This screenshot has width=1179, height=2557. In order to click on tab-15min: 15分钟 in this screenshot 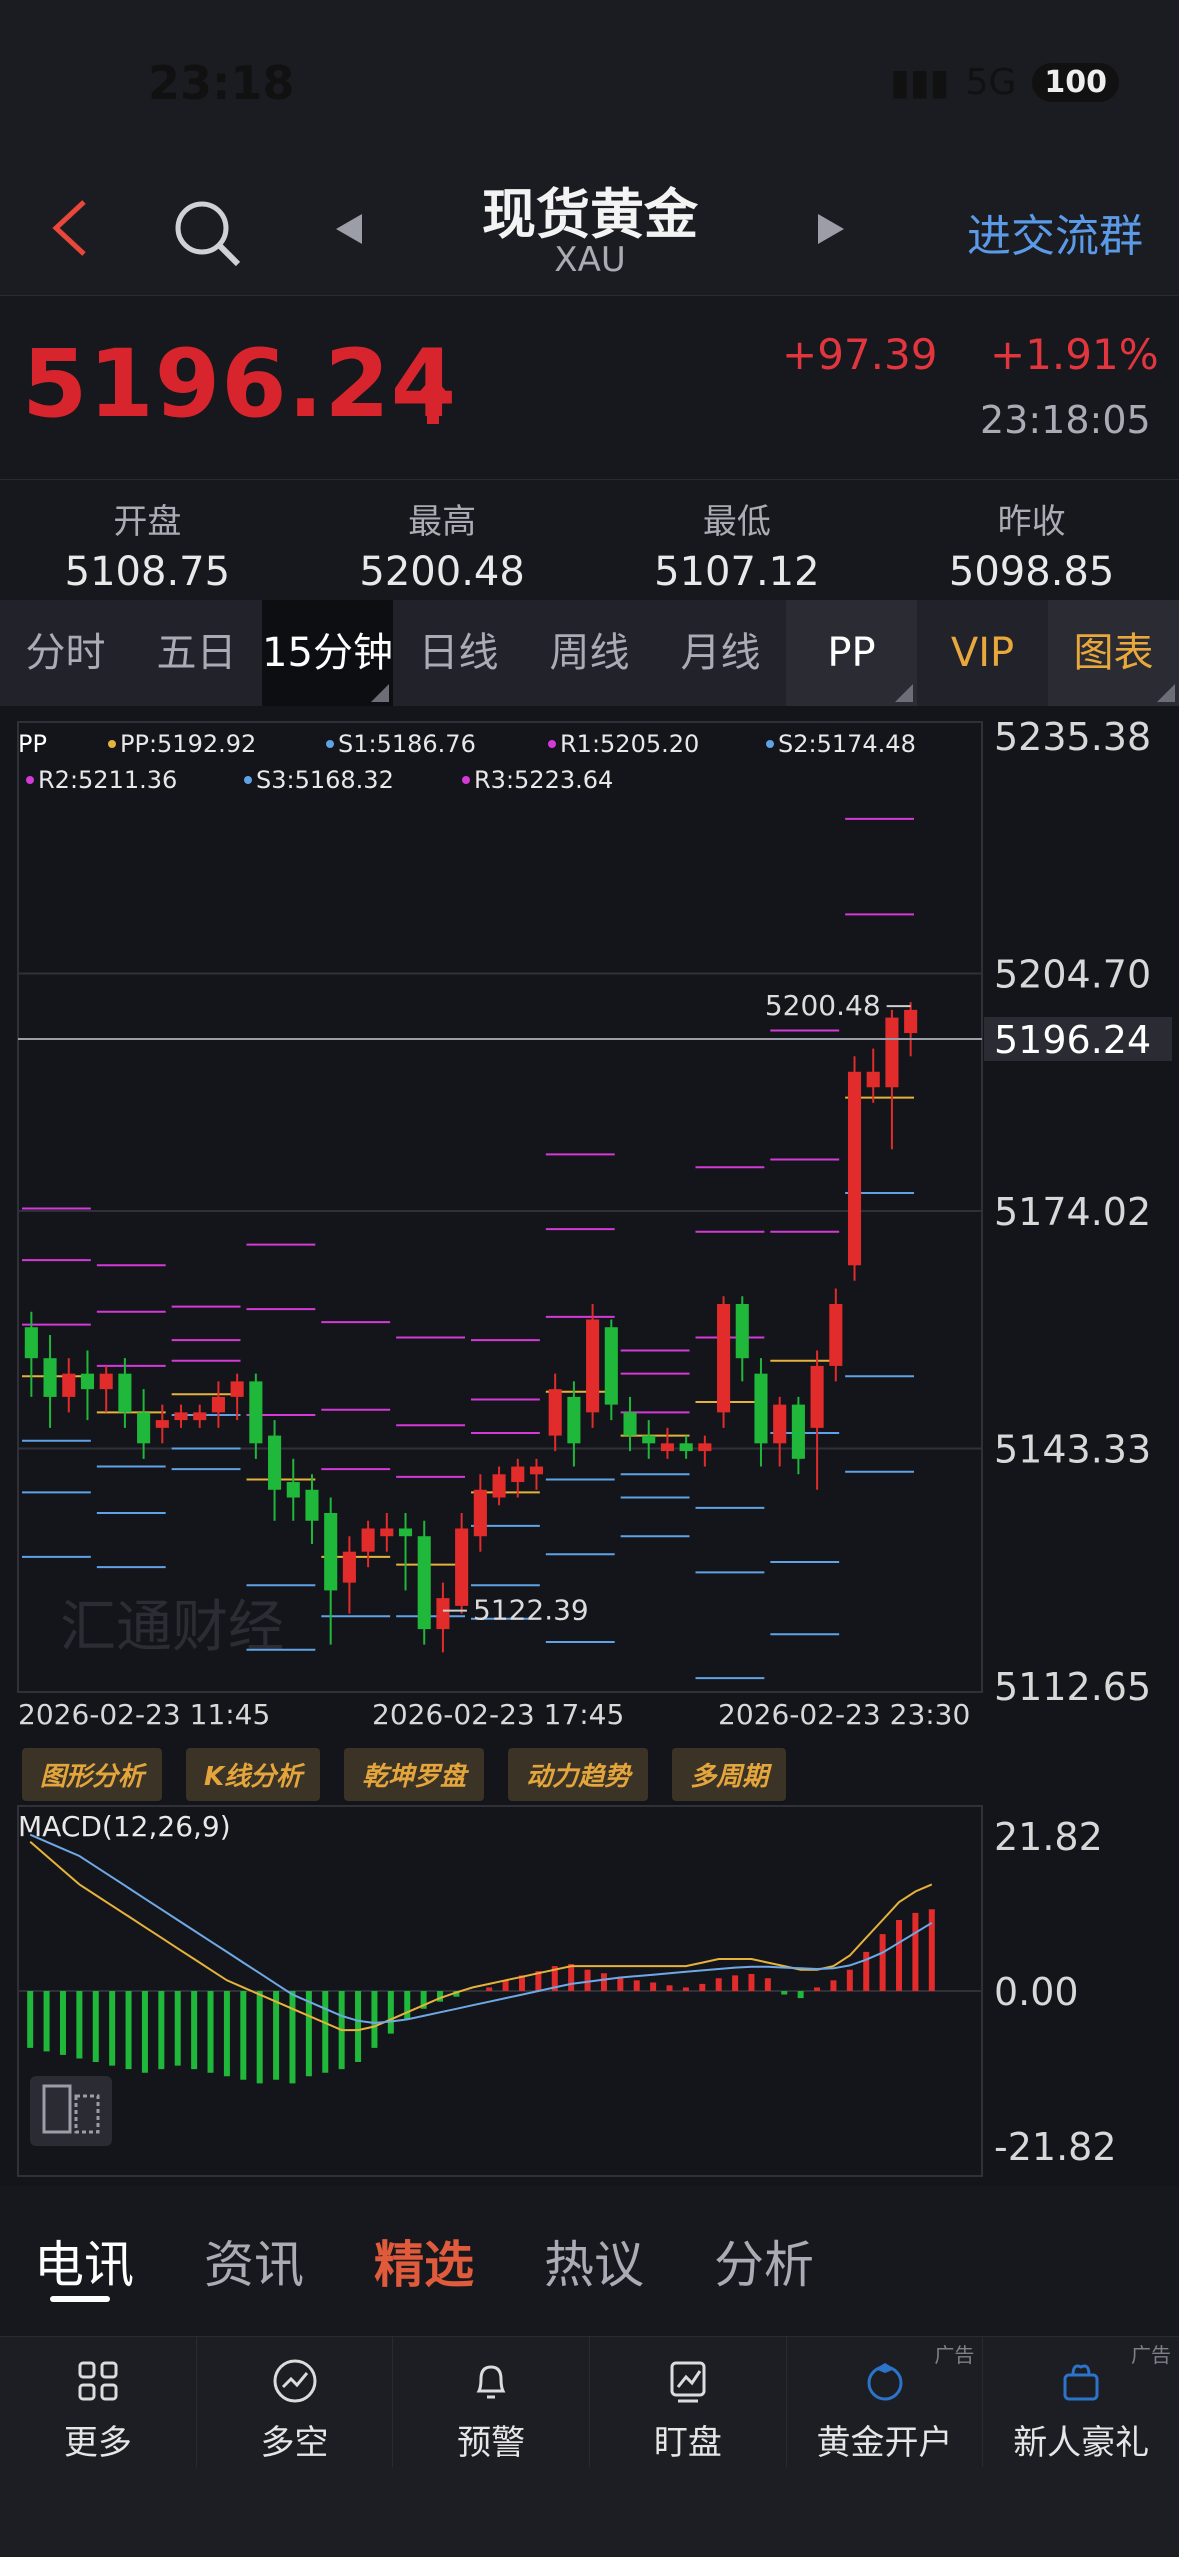, I will do `click(327, 653)`.